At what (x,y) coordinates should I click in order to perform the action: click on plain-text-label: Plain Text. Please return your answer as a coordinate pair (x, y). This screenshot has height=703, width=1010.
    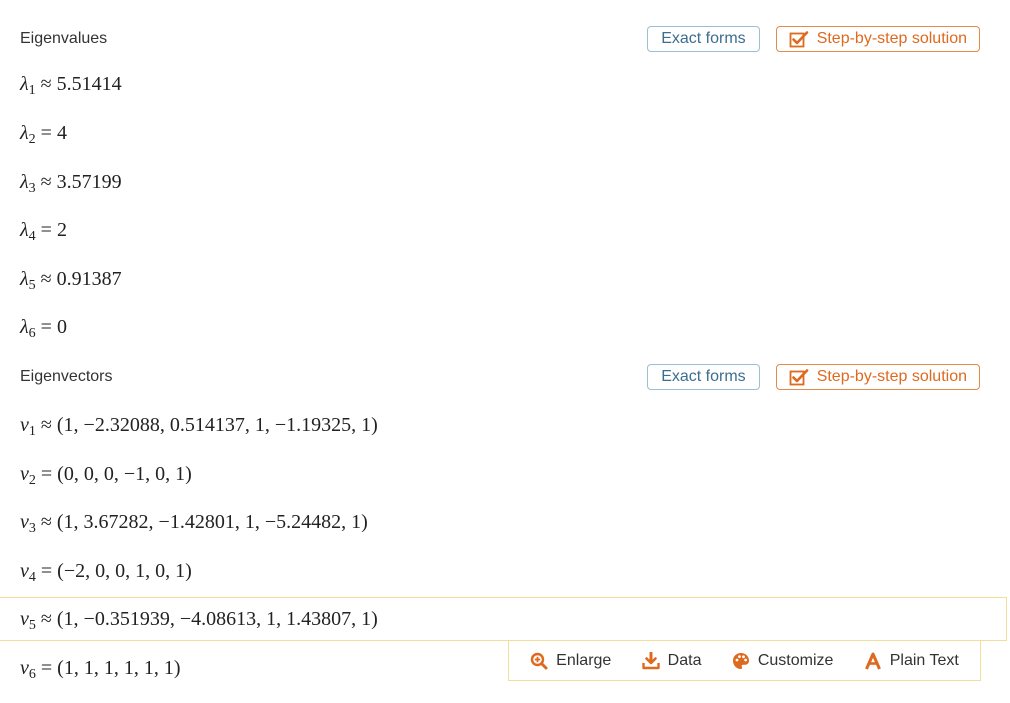
    Looking at the image, I should click on (924, 660).